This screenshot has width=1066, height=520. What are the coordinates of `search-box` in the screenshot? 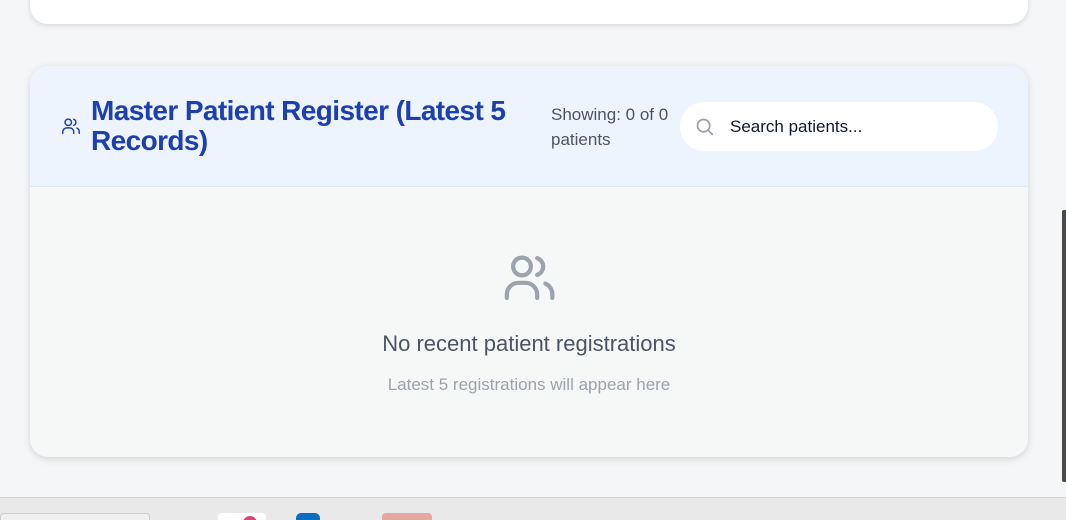 It's located at (839, 126).